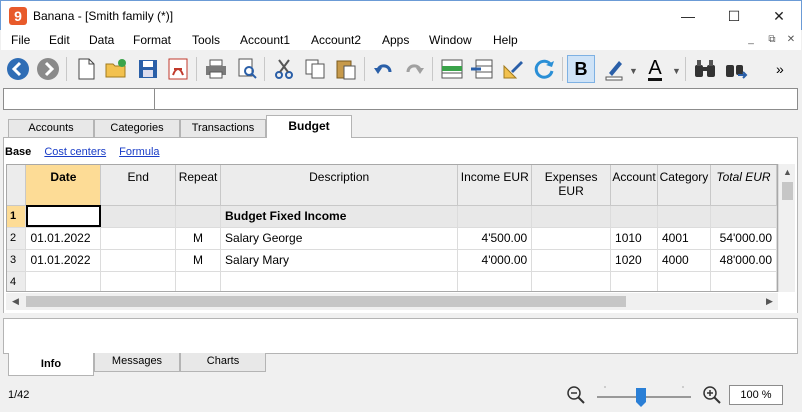  What do you see at coordinates (505, 40) in the screenshot?
I see `menu-help: Help` at bounding box center [505, 40].